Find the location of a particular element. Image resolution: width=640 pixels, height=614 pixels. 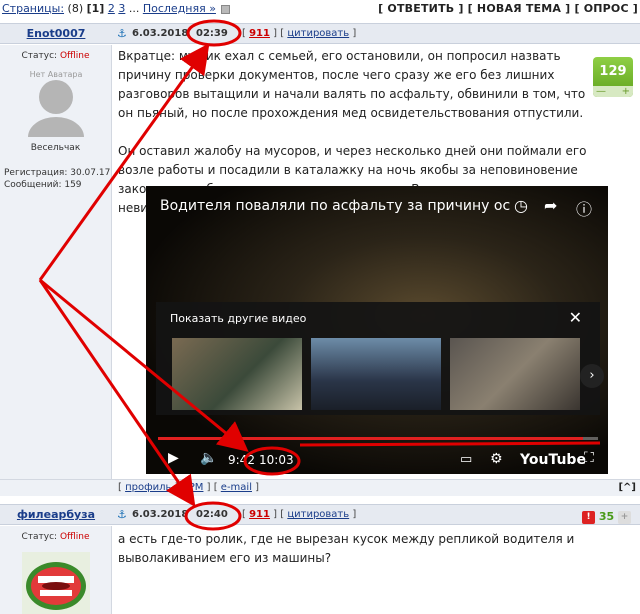

rating-minus-button: — is located at coordinates (601, 91).